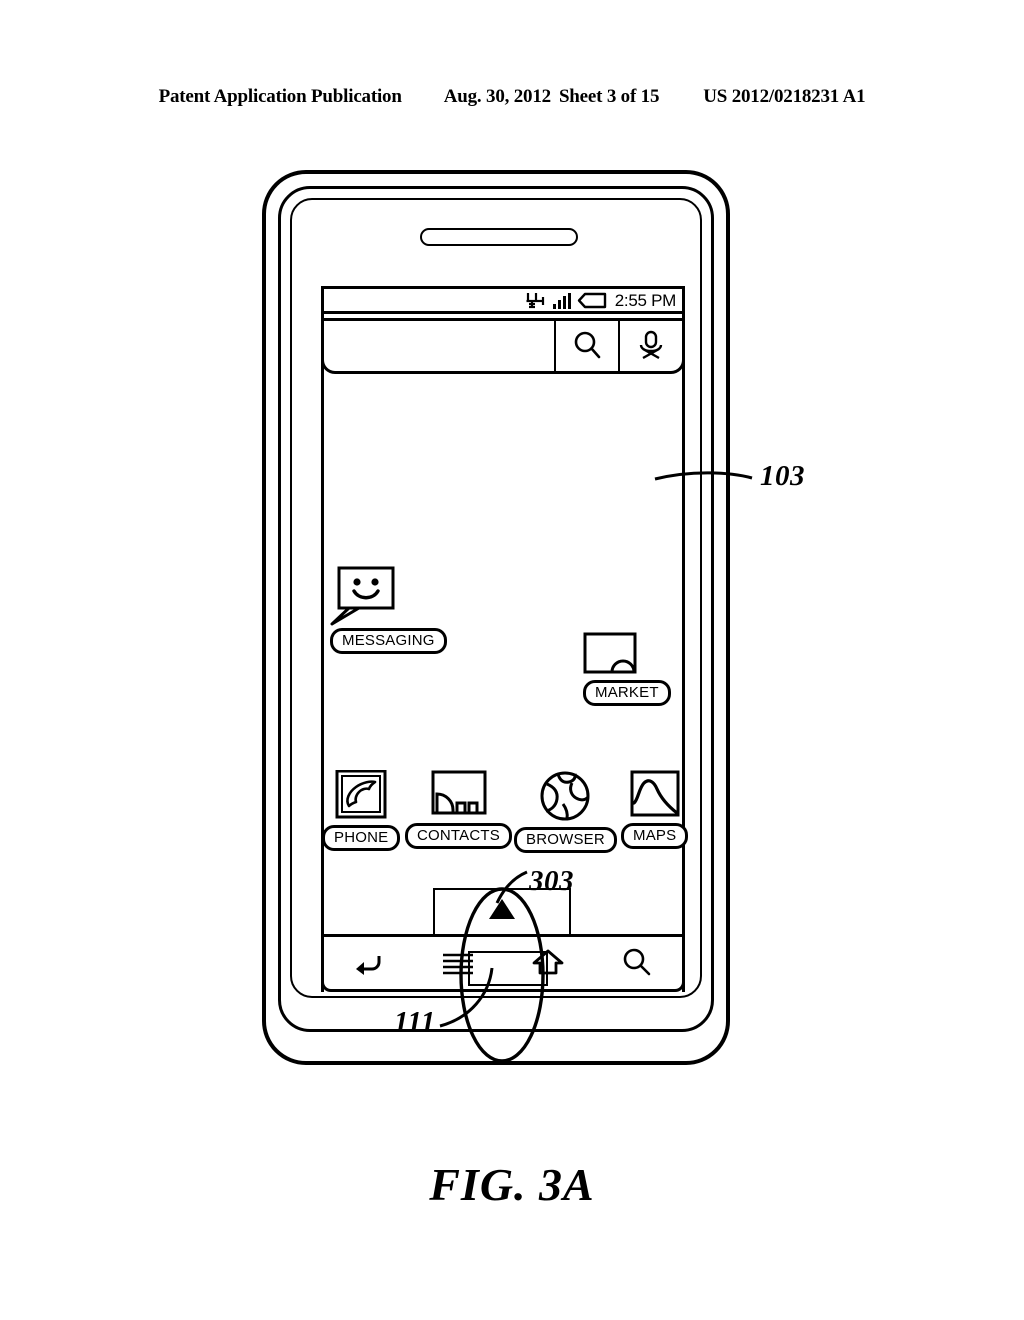 The width and height of the screenshot is (1024, 1320). I want to click on app-label-browser: BROWSER, so click(565, 840).